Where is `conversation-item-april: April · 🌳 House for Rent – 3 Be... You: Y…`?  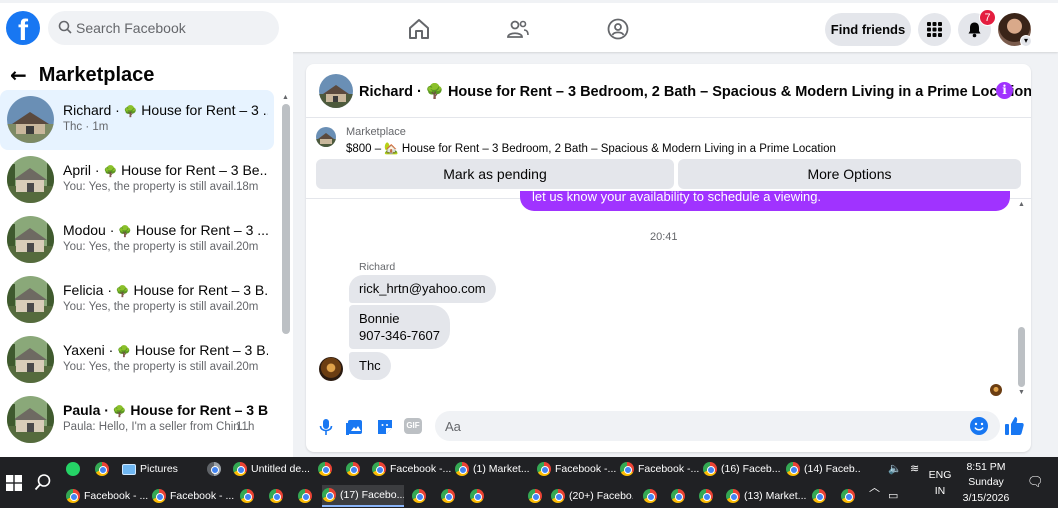 conversation-item-april: April · 🌳 House for Rent – 3 Be... You: Y… is located at coordinates (137, 180).